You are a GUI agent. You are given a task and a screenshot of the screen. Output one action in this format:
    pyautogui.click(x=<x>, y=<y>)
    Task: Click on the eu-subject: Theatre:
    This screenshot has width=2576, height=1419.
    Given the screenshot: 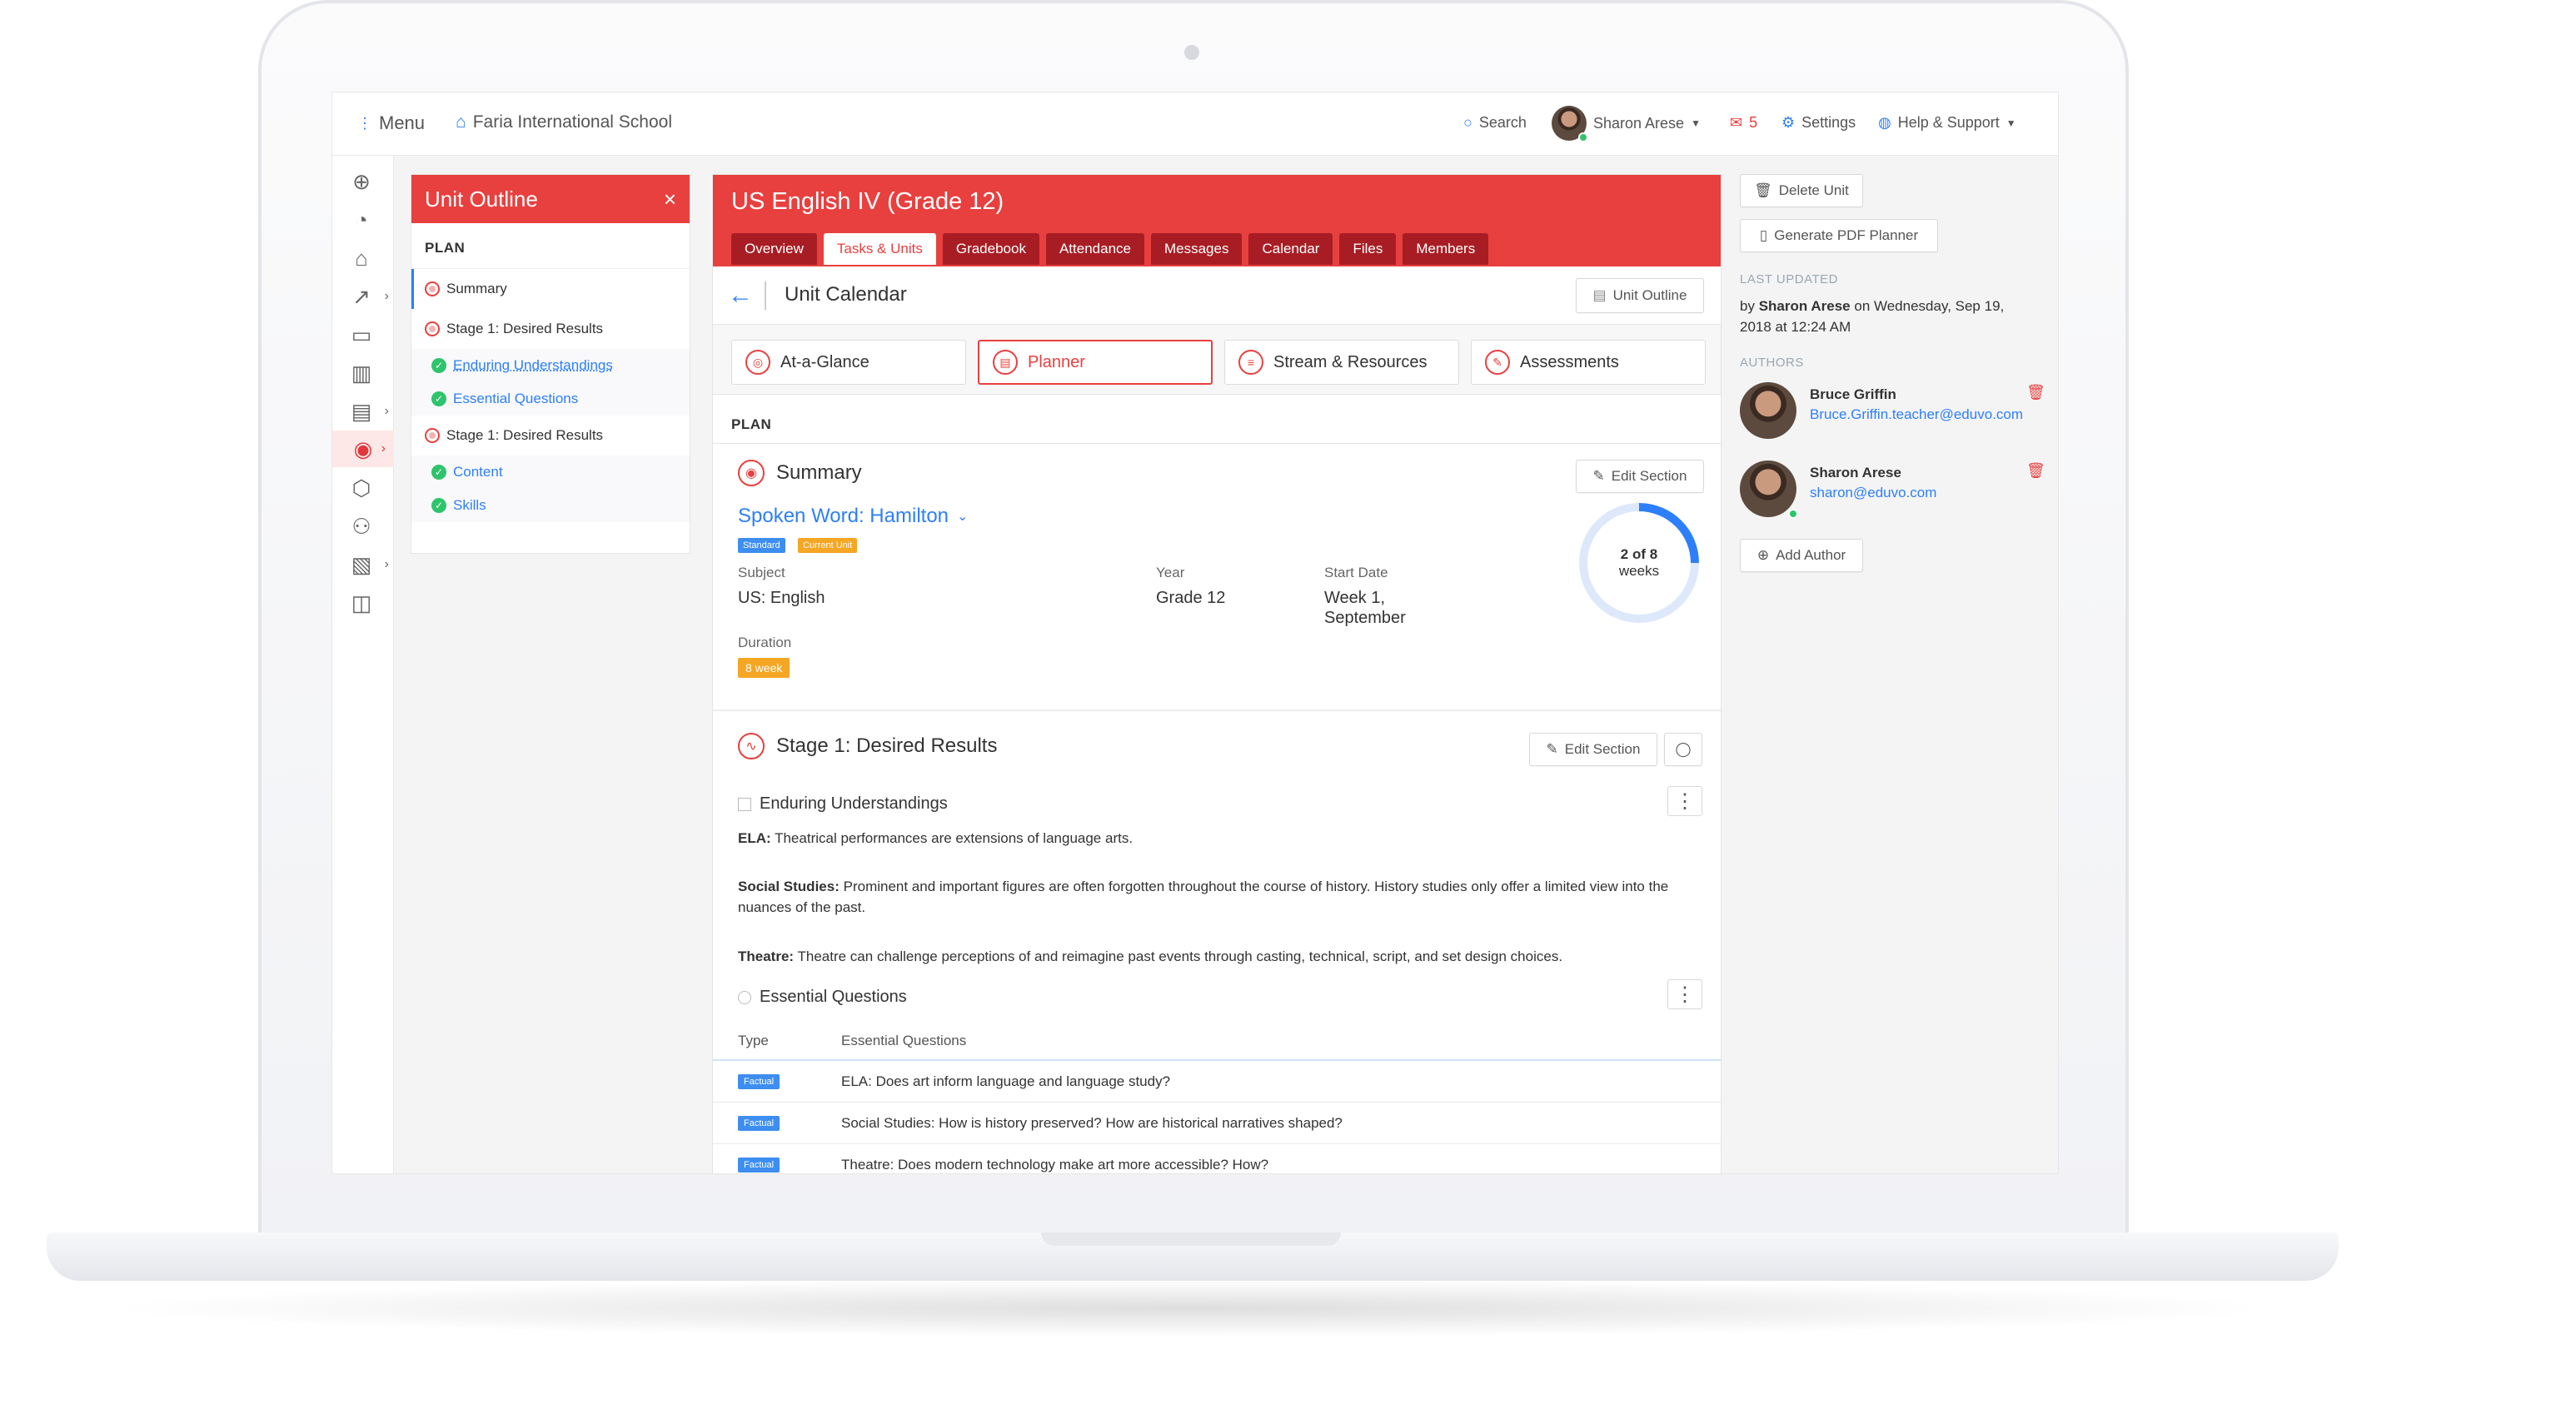 What is the action you would take?
    pyautogui.click(x=766, y=956)
    